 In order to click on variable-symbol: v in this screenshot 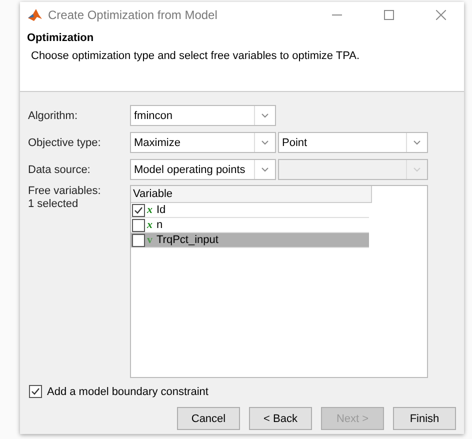, I will do `click(149, 240)`.